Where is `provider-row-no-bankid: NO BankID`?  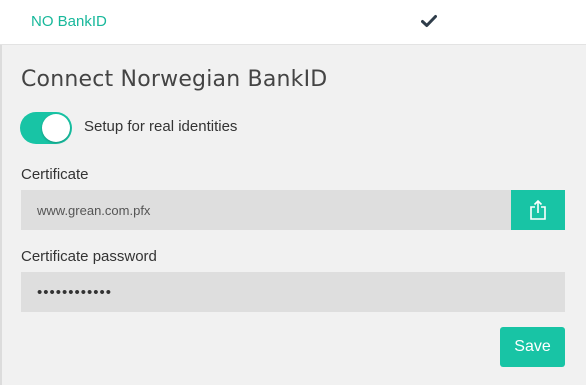 provider-row-no-bankid: NO BankID is located at coordinates (293, 22).